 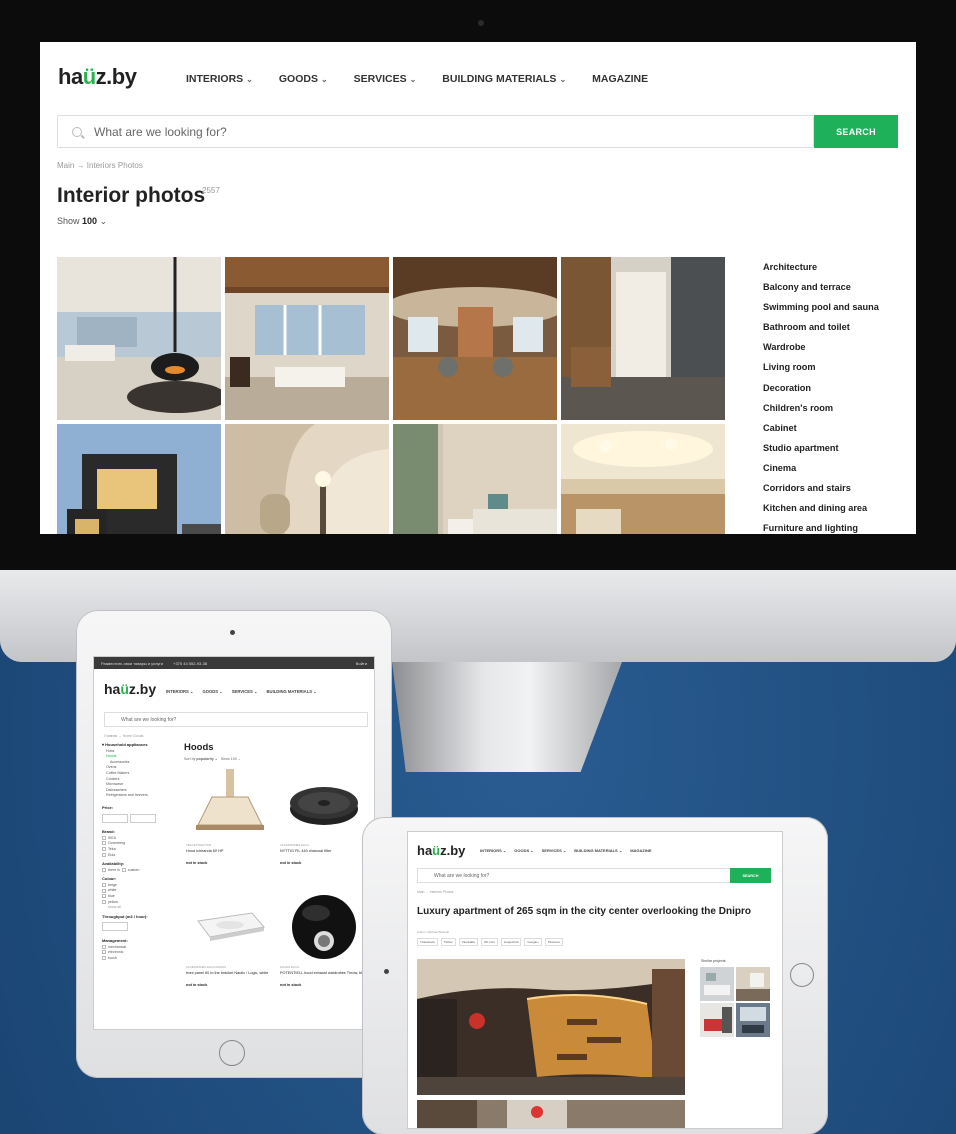 What do you see at coordinates (190, 663) in the screenshot?
I see `phone-number: +375 44 552-93-38` at bounding box center [190, 663].